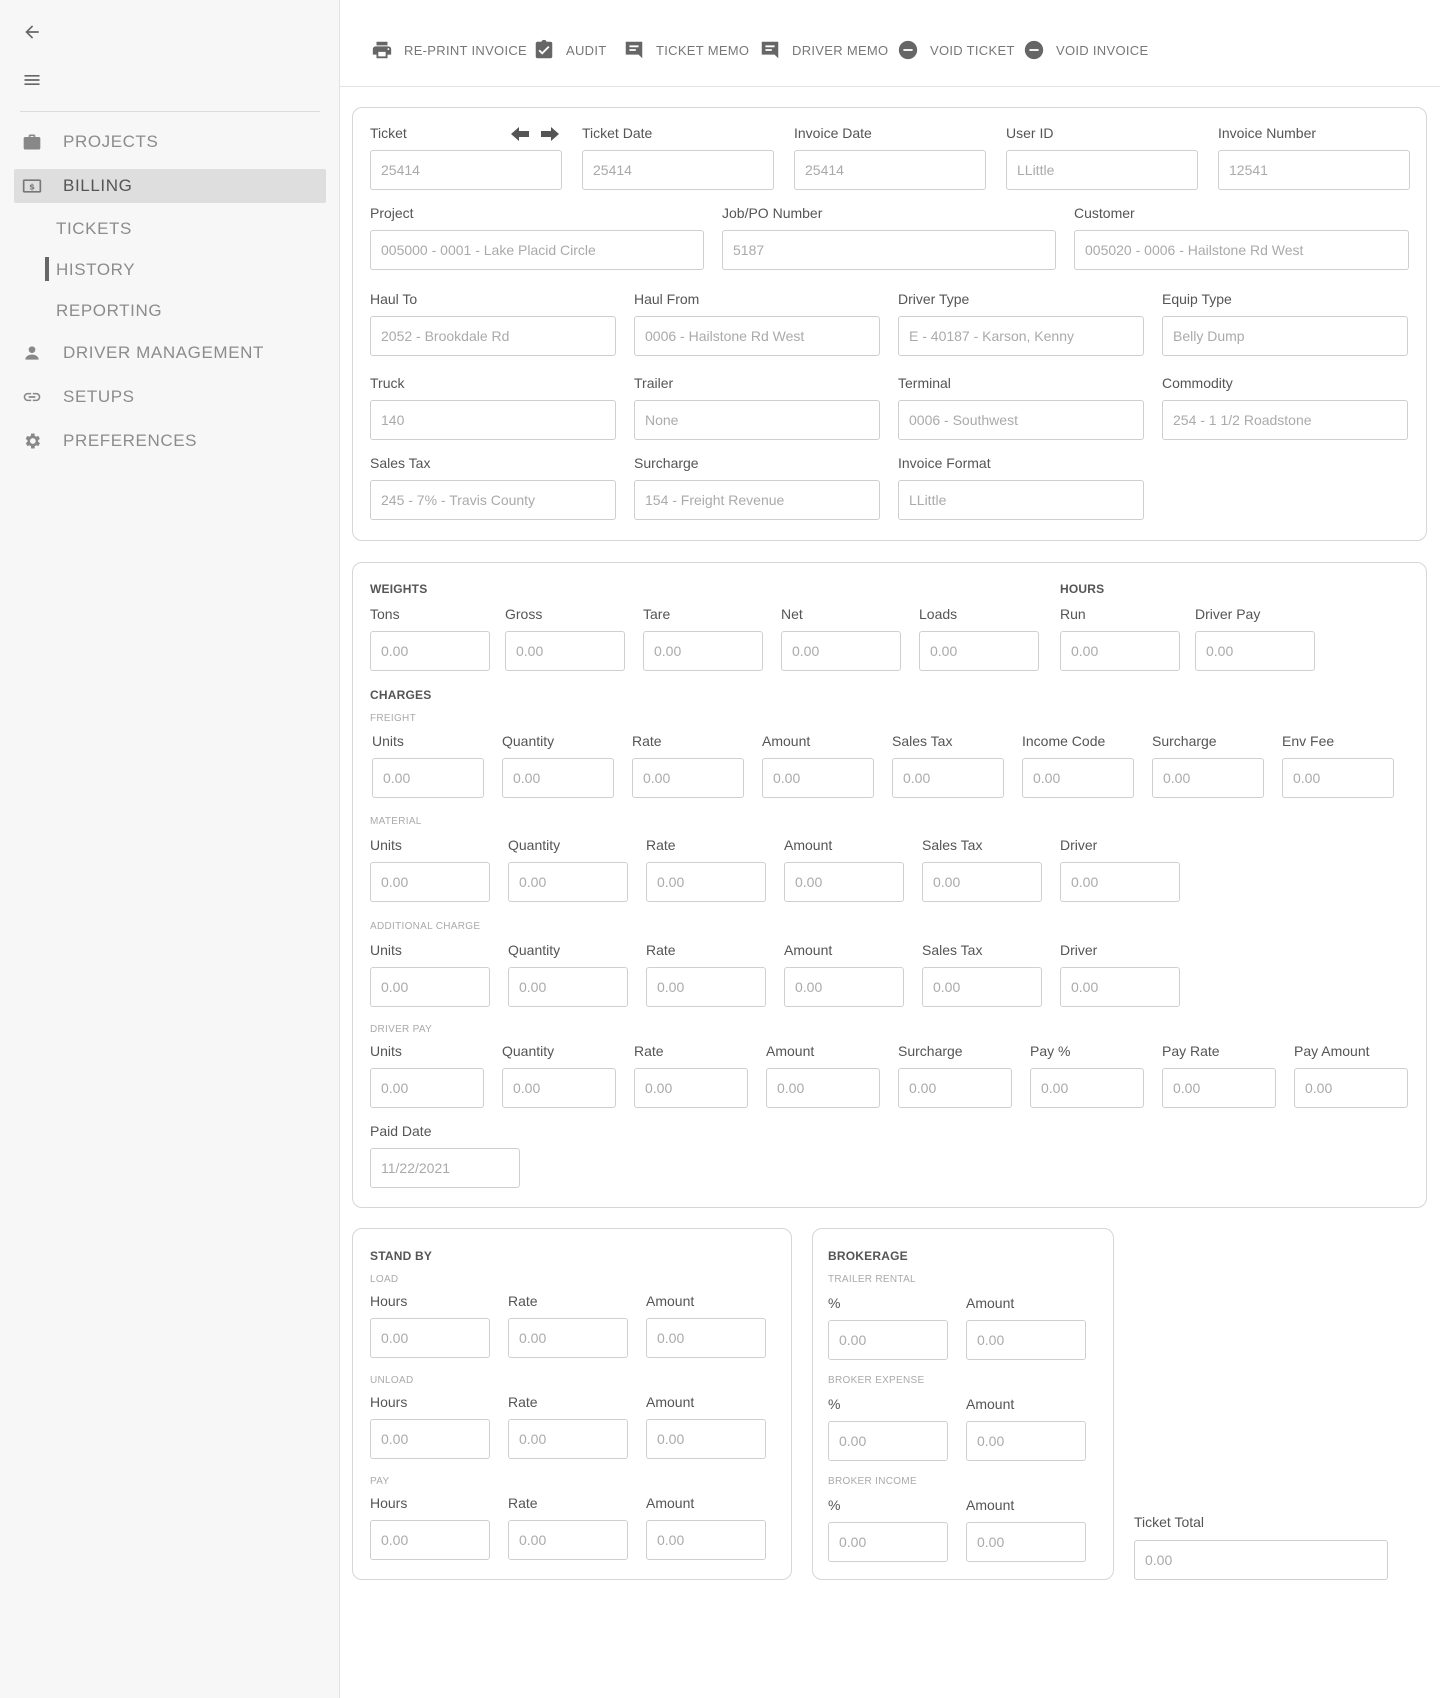 The image size is (1440, 1698). What do you see at coordinates (888, 1340) in the screenshot?
I see `trailer-rental-percent-field` at bounding box center [888, 1340].